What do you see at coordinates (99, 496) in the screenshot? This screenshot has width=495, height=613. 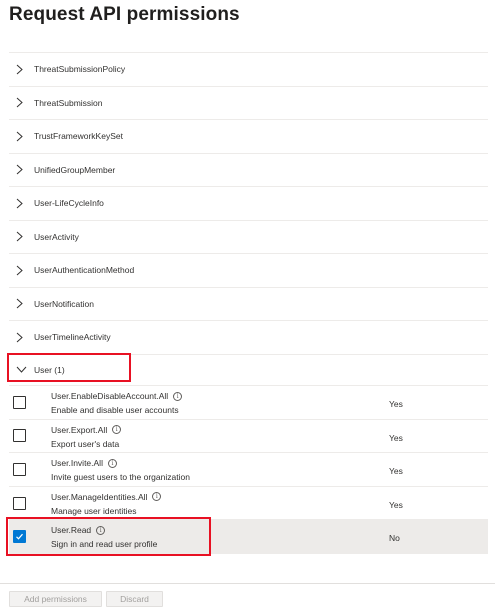 I see `permission-name: User.ManageIdentities.All` at bounding box center [99, 496].